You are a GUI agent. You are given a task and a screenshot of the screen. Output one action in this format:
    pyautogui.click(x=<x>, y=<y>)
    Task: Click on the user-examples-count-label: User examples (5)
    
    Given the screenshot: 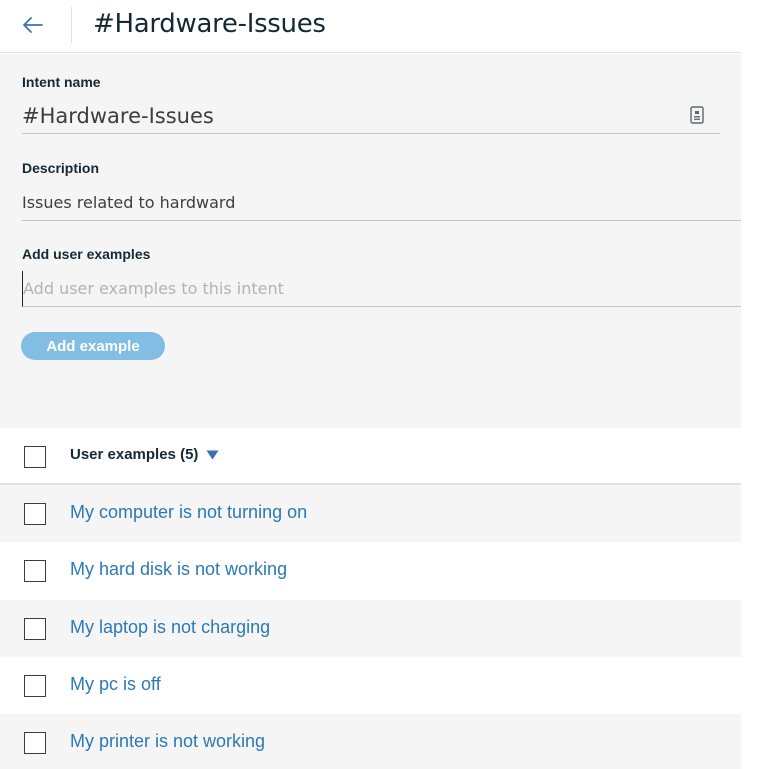 What is the action you would take?
    pyautogui.click(x=134, y=454)
    